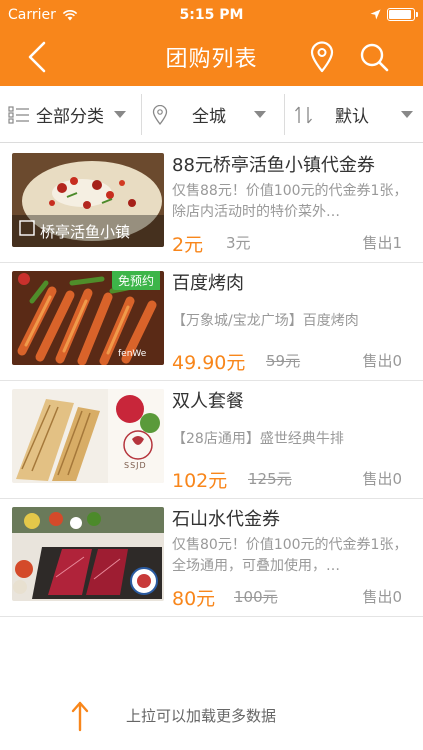  Describe the element at coordinates (135, 465) in the screenshot. I see `thumb-caption: SSJD` at that location.